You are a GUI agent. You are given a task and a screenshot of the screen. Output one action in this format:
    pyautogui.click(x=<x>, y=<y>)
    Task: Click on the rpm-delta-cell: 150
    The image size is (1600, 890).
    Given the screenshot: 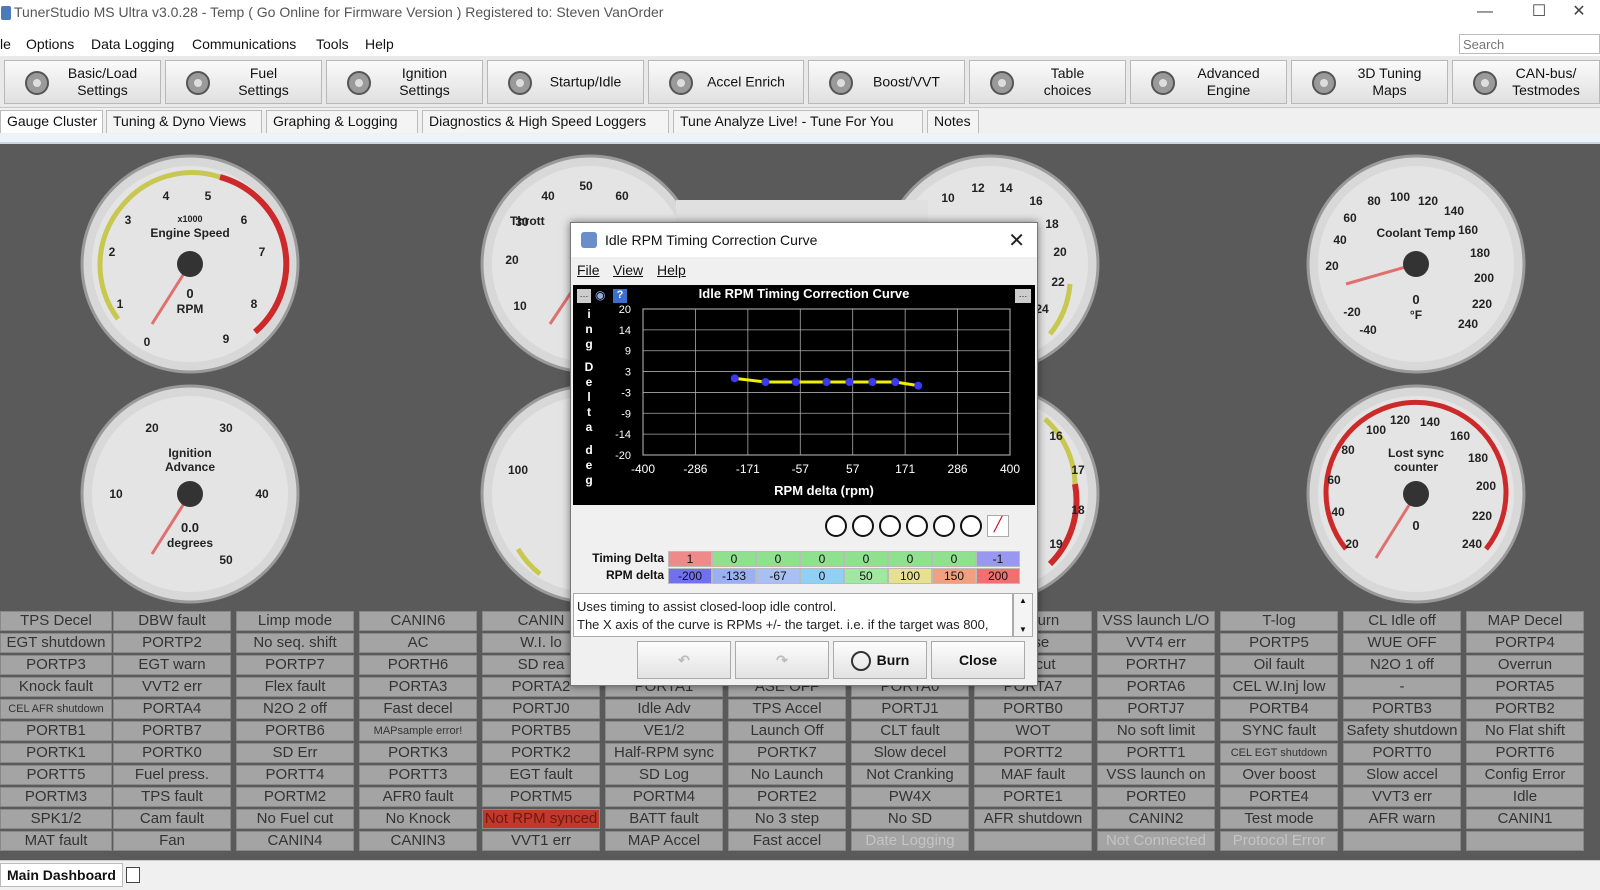 What is the action you would take?
    pyautogui.click(x=954, y=576)
    